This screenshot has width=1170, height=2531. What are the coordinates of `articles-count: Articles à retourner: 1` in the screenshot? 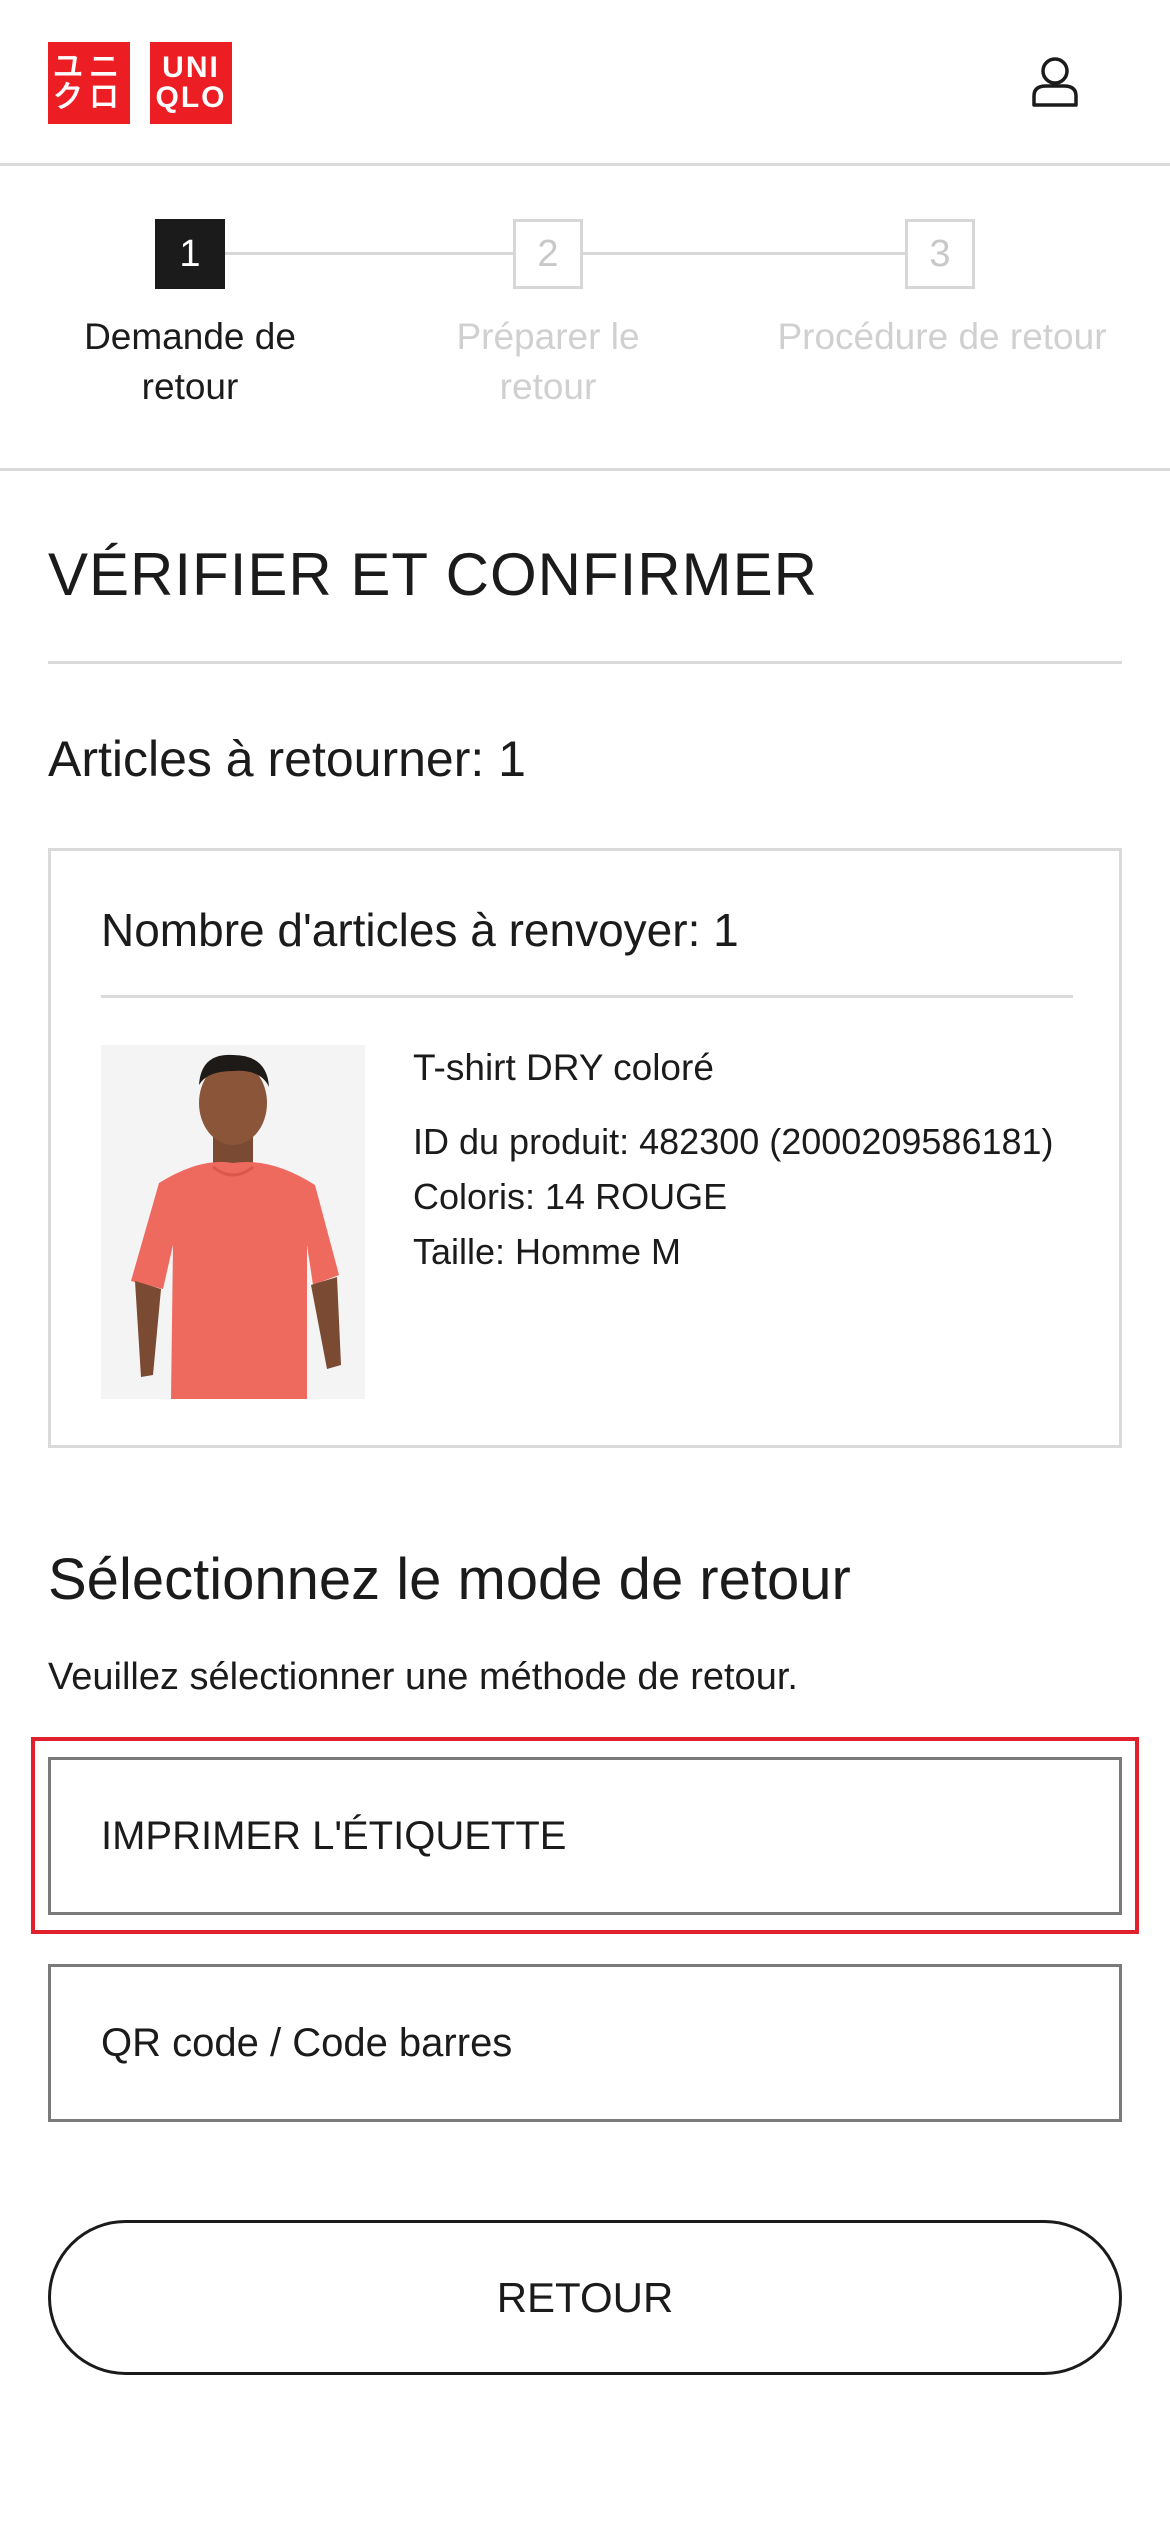 It's located at (287, 759).